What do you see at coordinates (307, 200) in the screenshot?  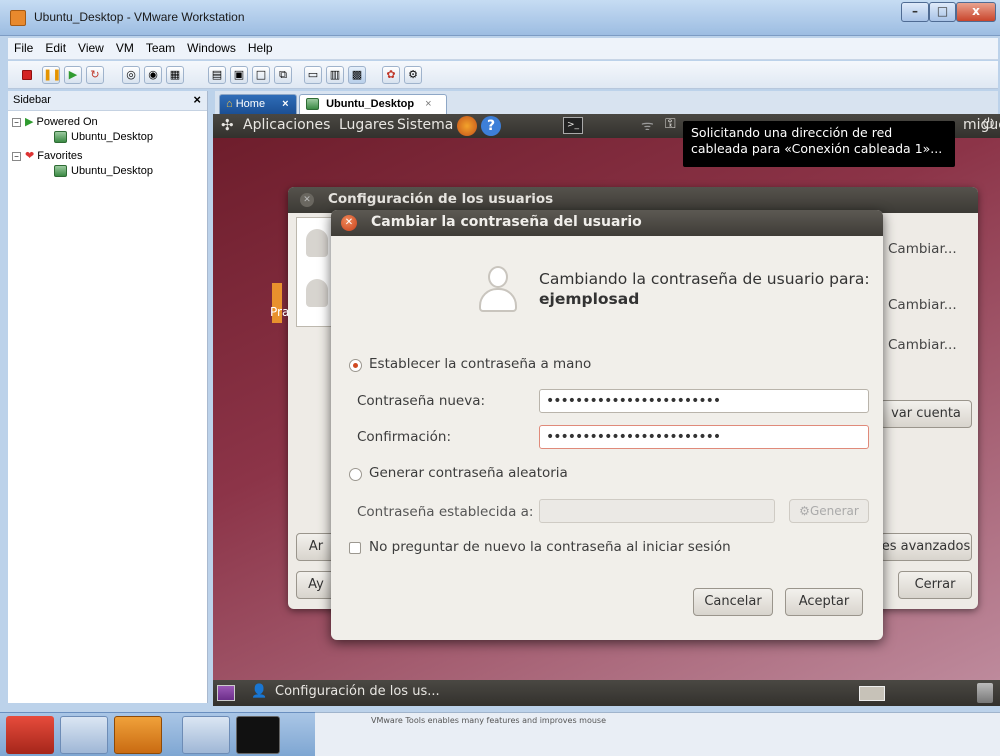 I see `window-close-icon: ✕` at bounding box center [307, 200].